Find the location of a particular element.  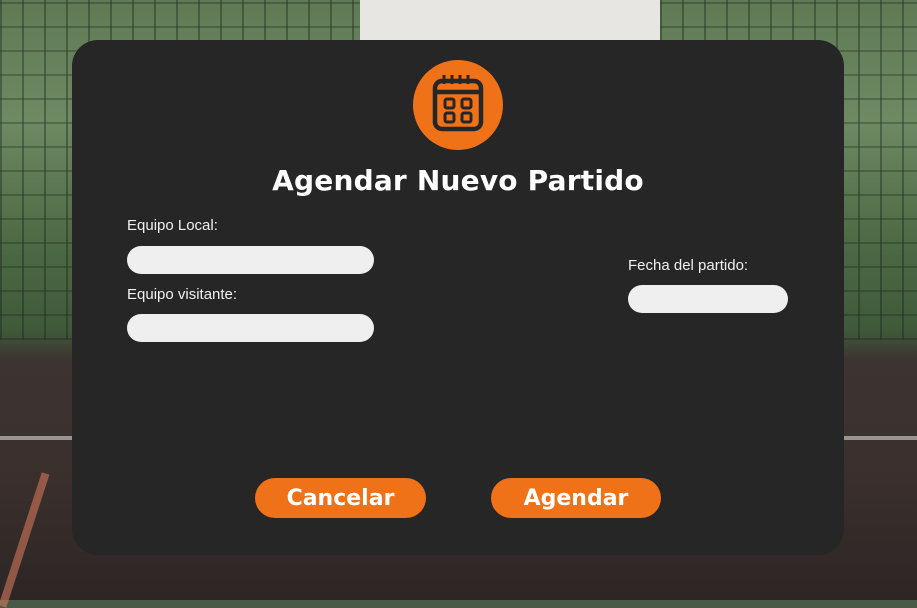

away-team-label: Equipo visitante: is located at coordinates (182, 294).